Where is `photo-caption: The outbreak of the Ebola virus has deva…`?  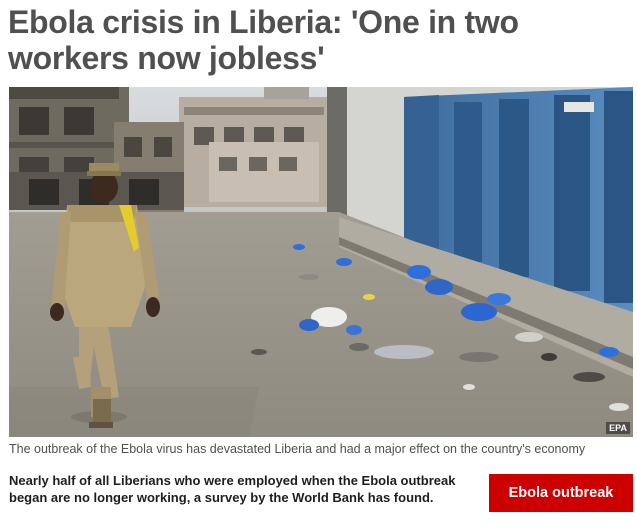
photo-caption: The outbreak of the Ebola virus has deva… is located at coordinates (297, 449).